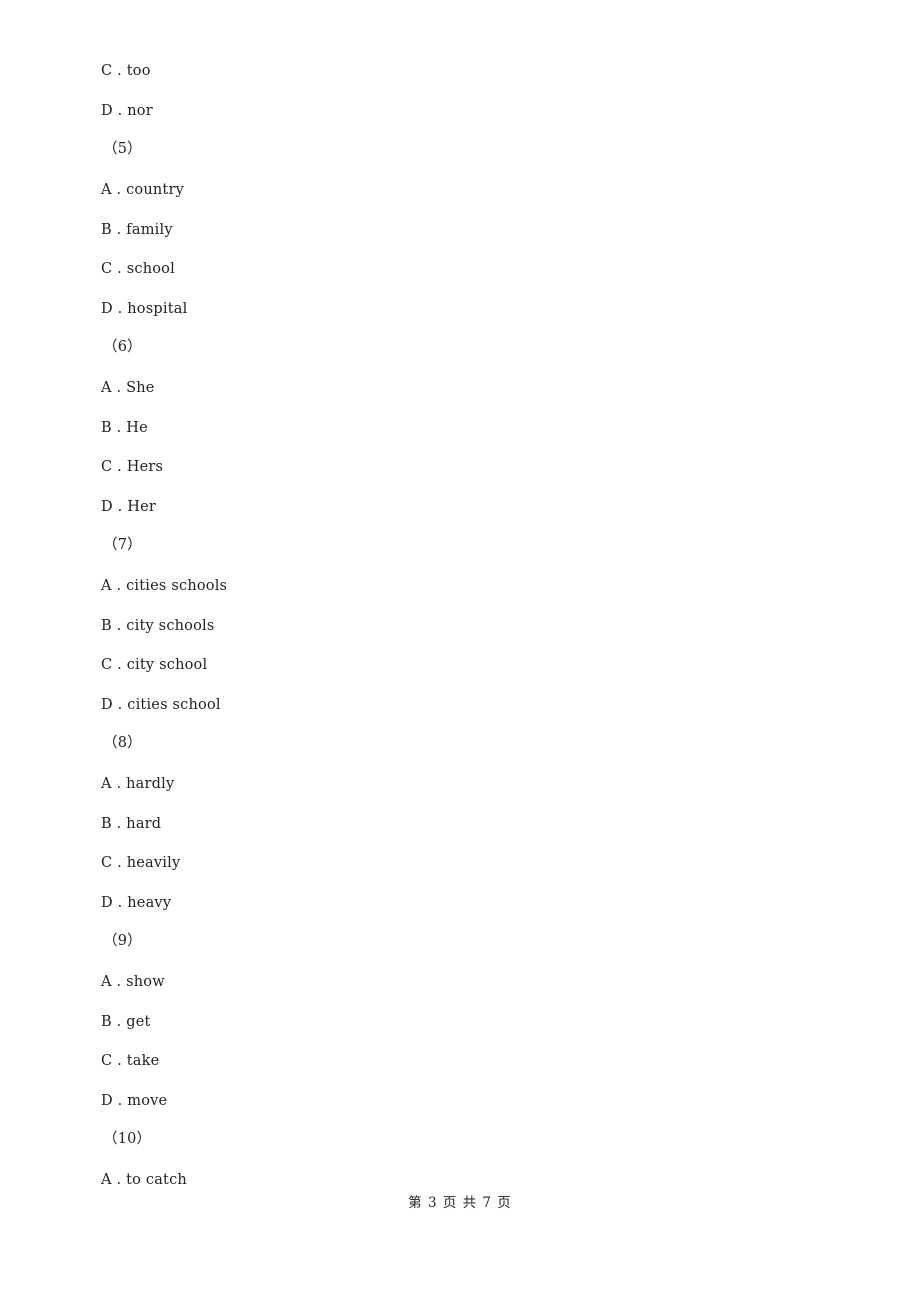  I want to click on answer-option: D . move, so click(134, 1101).